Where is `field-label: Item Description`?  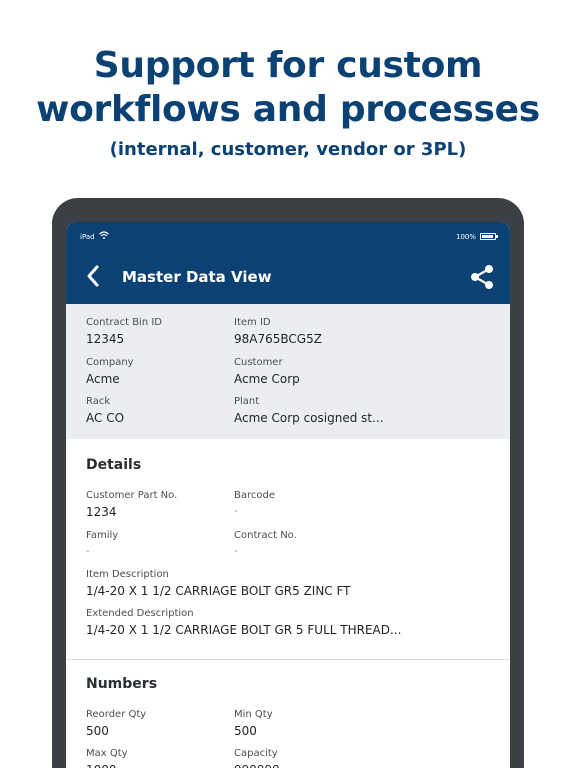 field-label: Item Description is located at coordinates (127, 574).